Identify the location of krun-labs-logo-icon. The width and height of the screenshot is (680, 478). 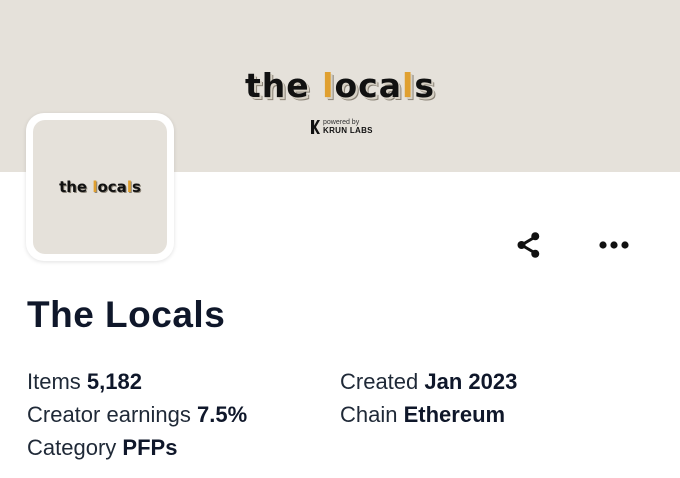
(315, 127).